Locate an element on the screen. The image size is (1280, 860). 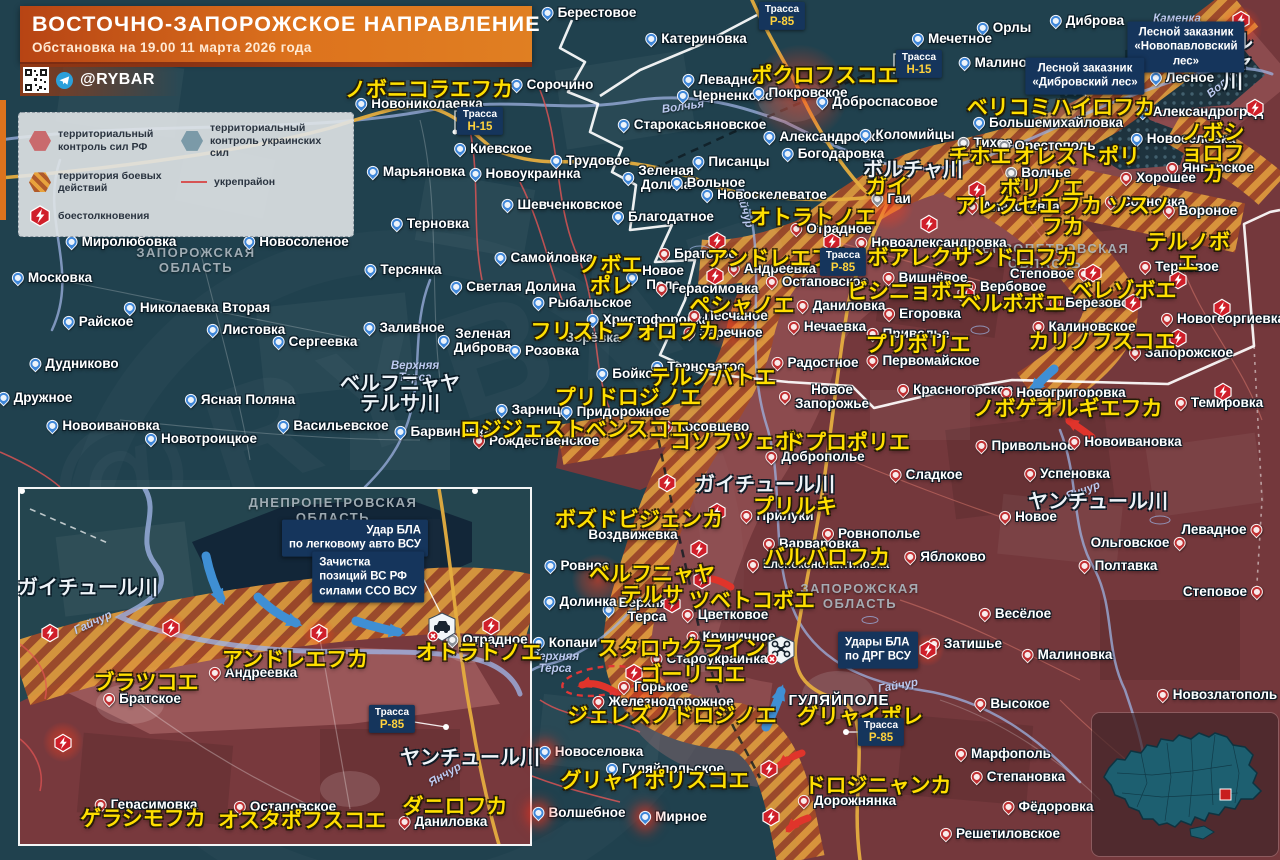
fortified-line-icon is located at coordinates (194, 182).